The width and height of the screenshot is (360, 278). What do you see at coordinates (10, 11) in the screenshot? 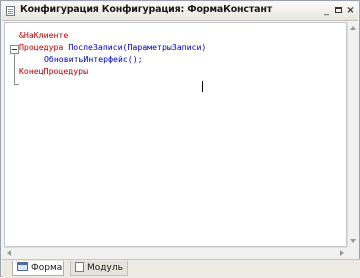
I see `document-icon` at bounding box center [10, 11].